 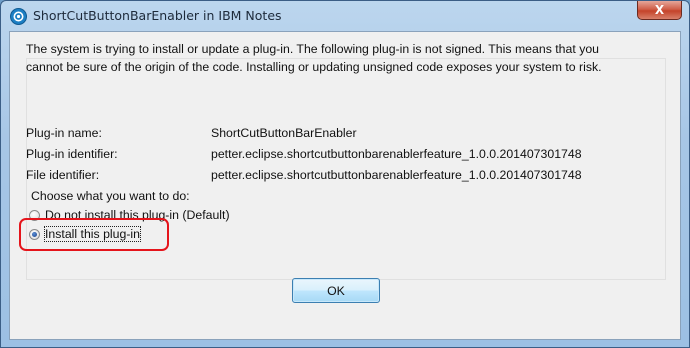 What do you see at coordinates (157, 15) in the screenshot?
I see `window-title: ShortCutButtonBarEnabler in IBM Notes` at bounding box center [157, 15].